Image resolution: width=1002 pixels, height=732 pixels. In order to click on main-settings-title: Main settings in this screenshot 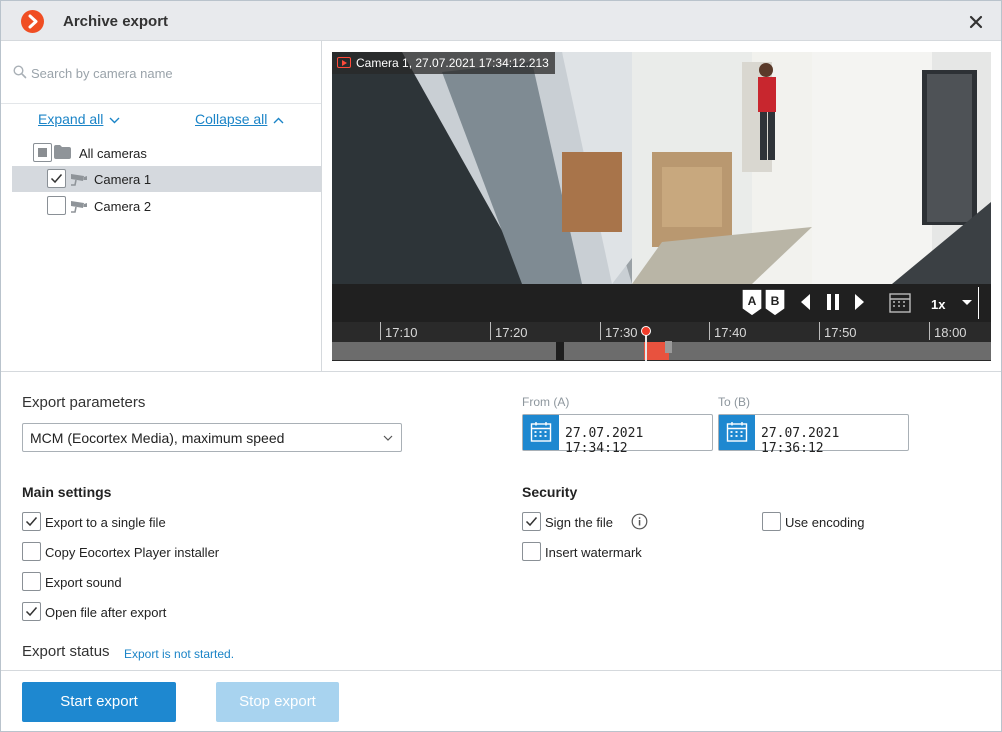, I will do `click(67, 492)`.